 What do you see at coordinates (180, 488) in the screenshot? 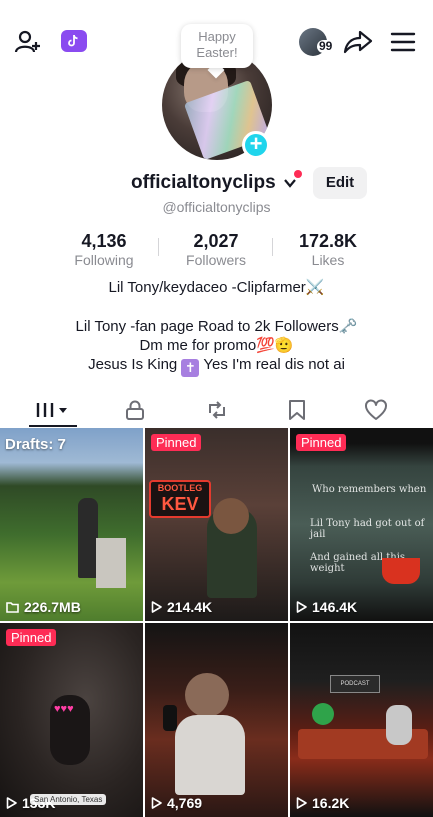
I see `neon-text-1: BOOTLEG` at bounding box center [180, 488].